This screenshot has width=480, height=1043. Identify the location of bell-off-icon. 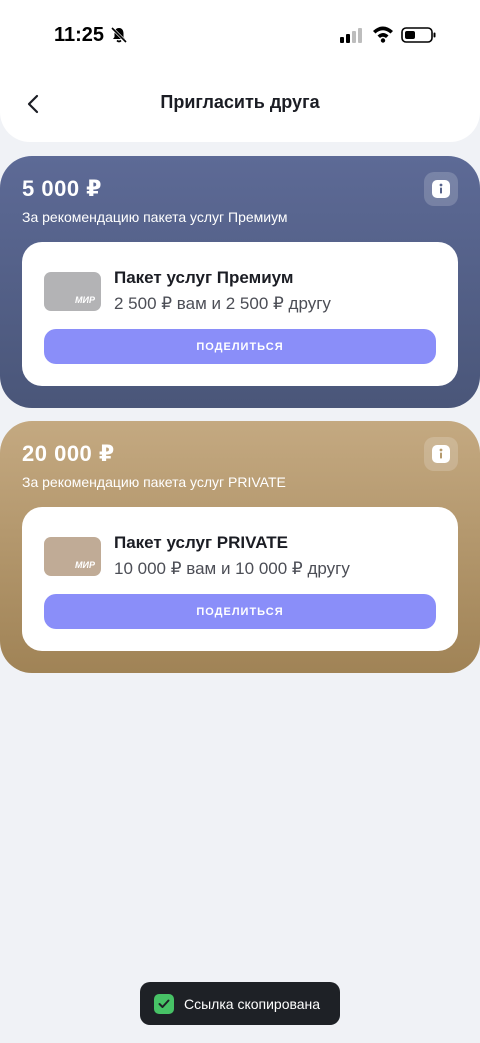
(119, 35).